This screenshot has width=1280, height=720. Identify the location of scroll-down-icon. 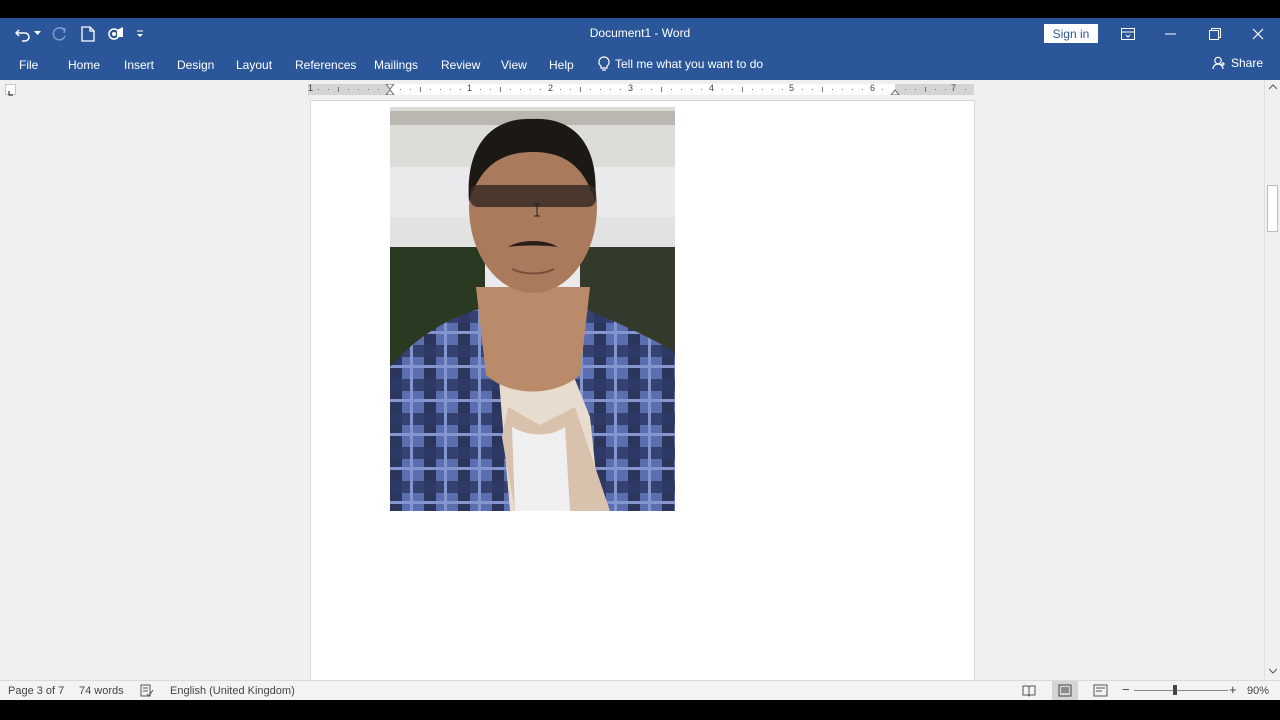
(1273, 671).